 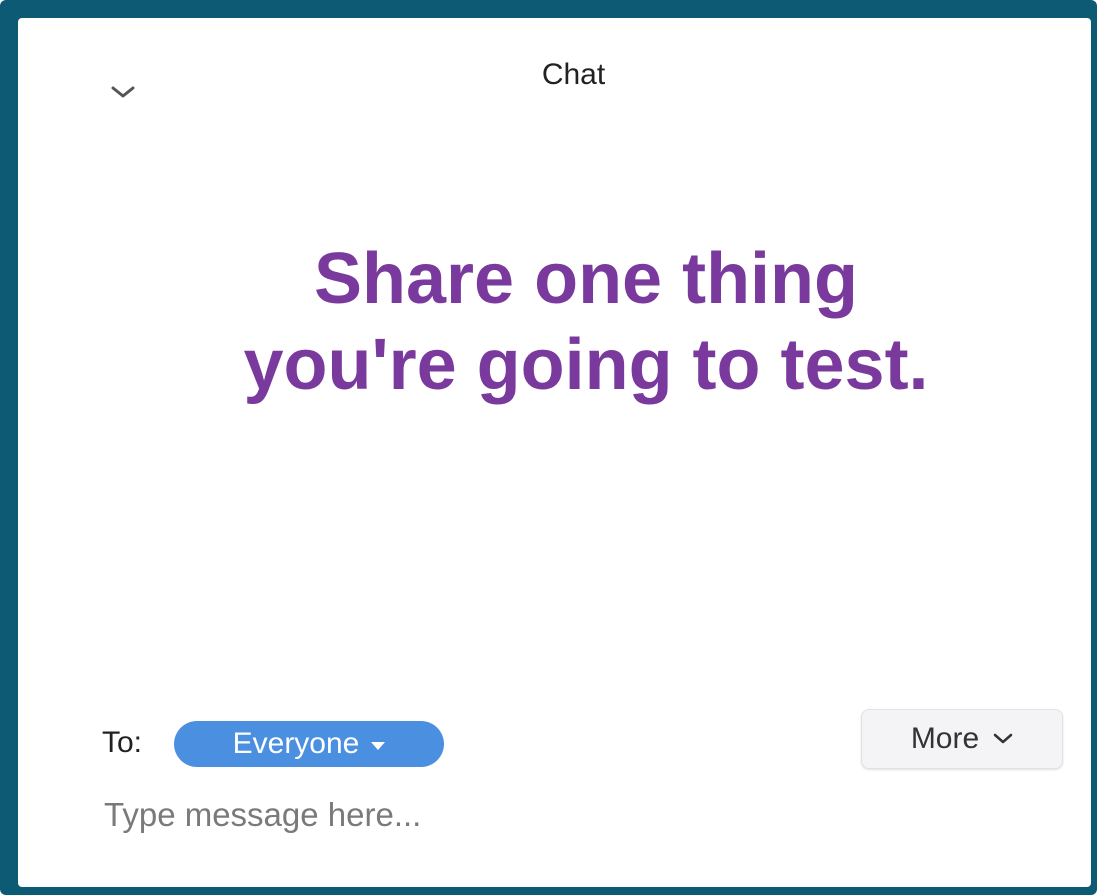 I want to click on caret-down-icon, so click(x=378, y=746).